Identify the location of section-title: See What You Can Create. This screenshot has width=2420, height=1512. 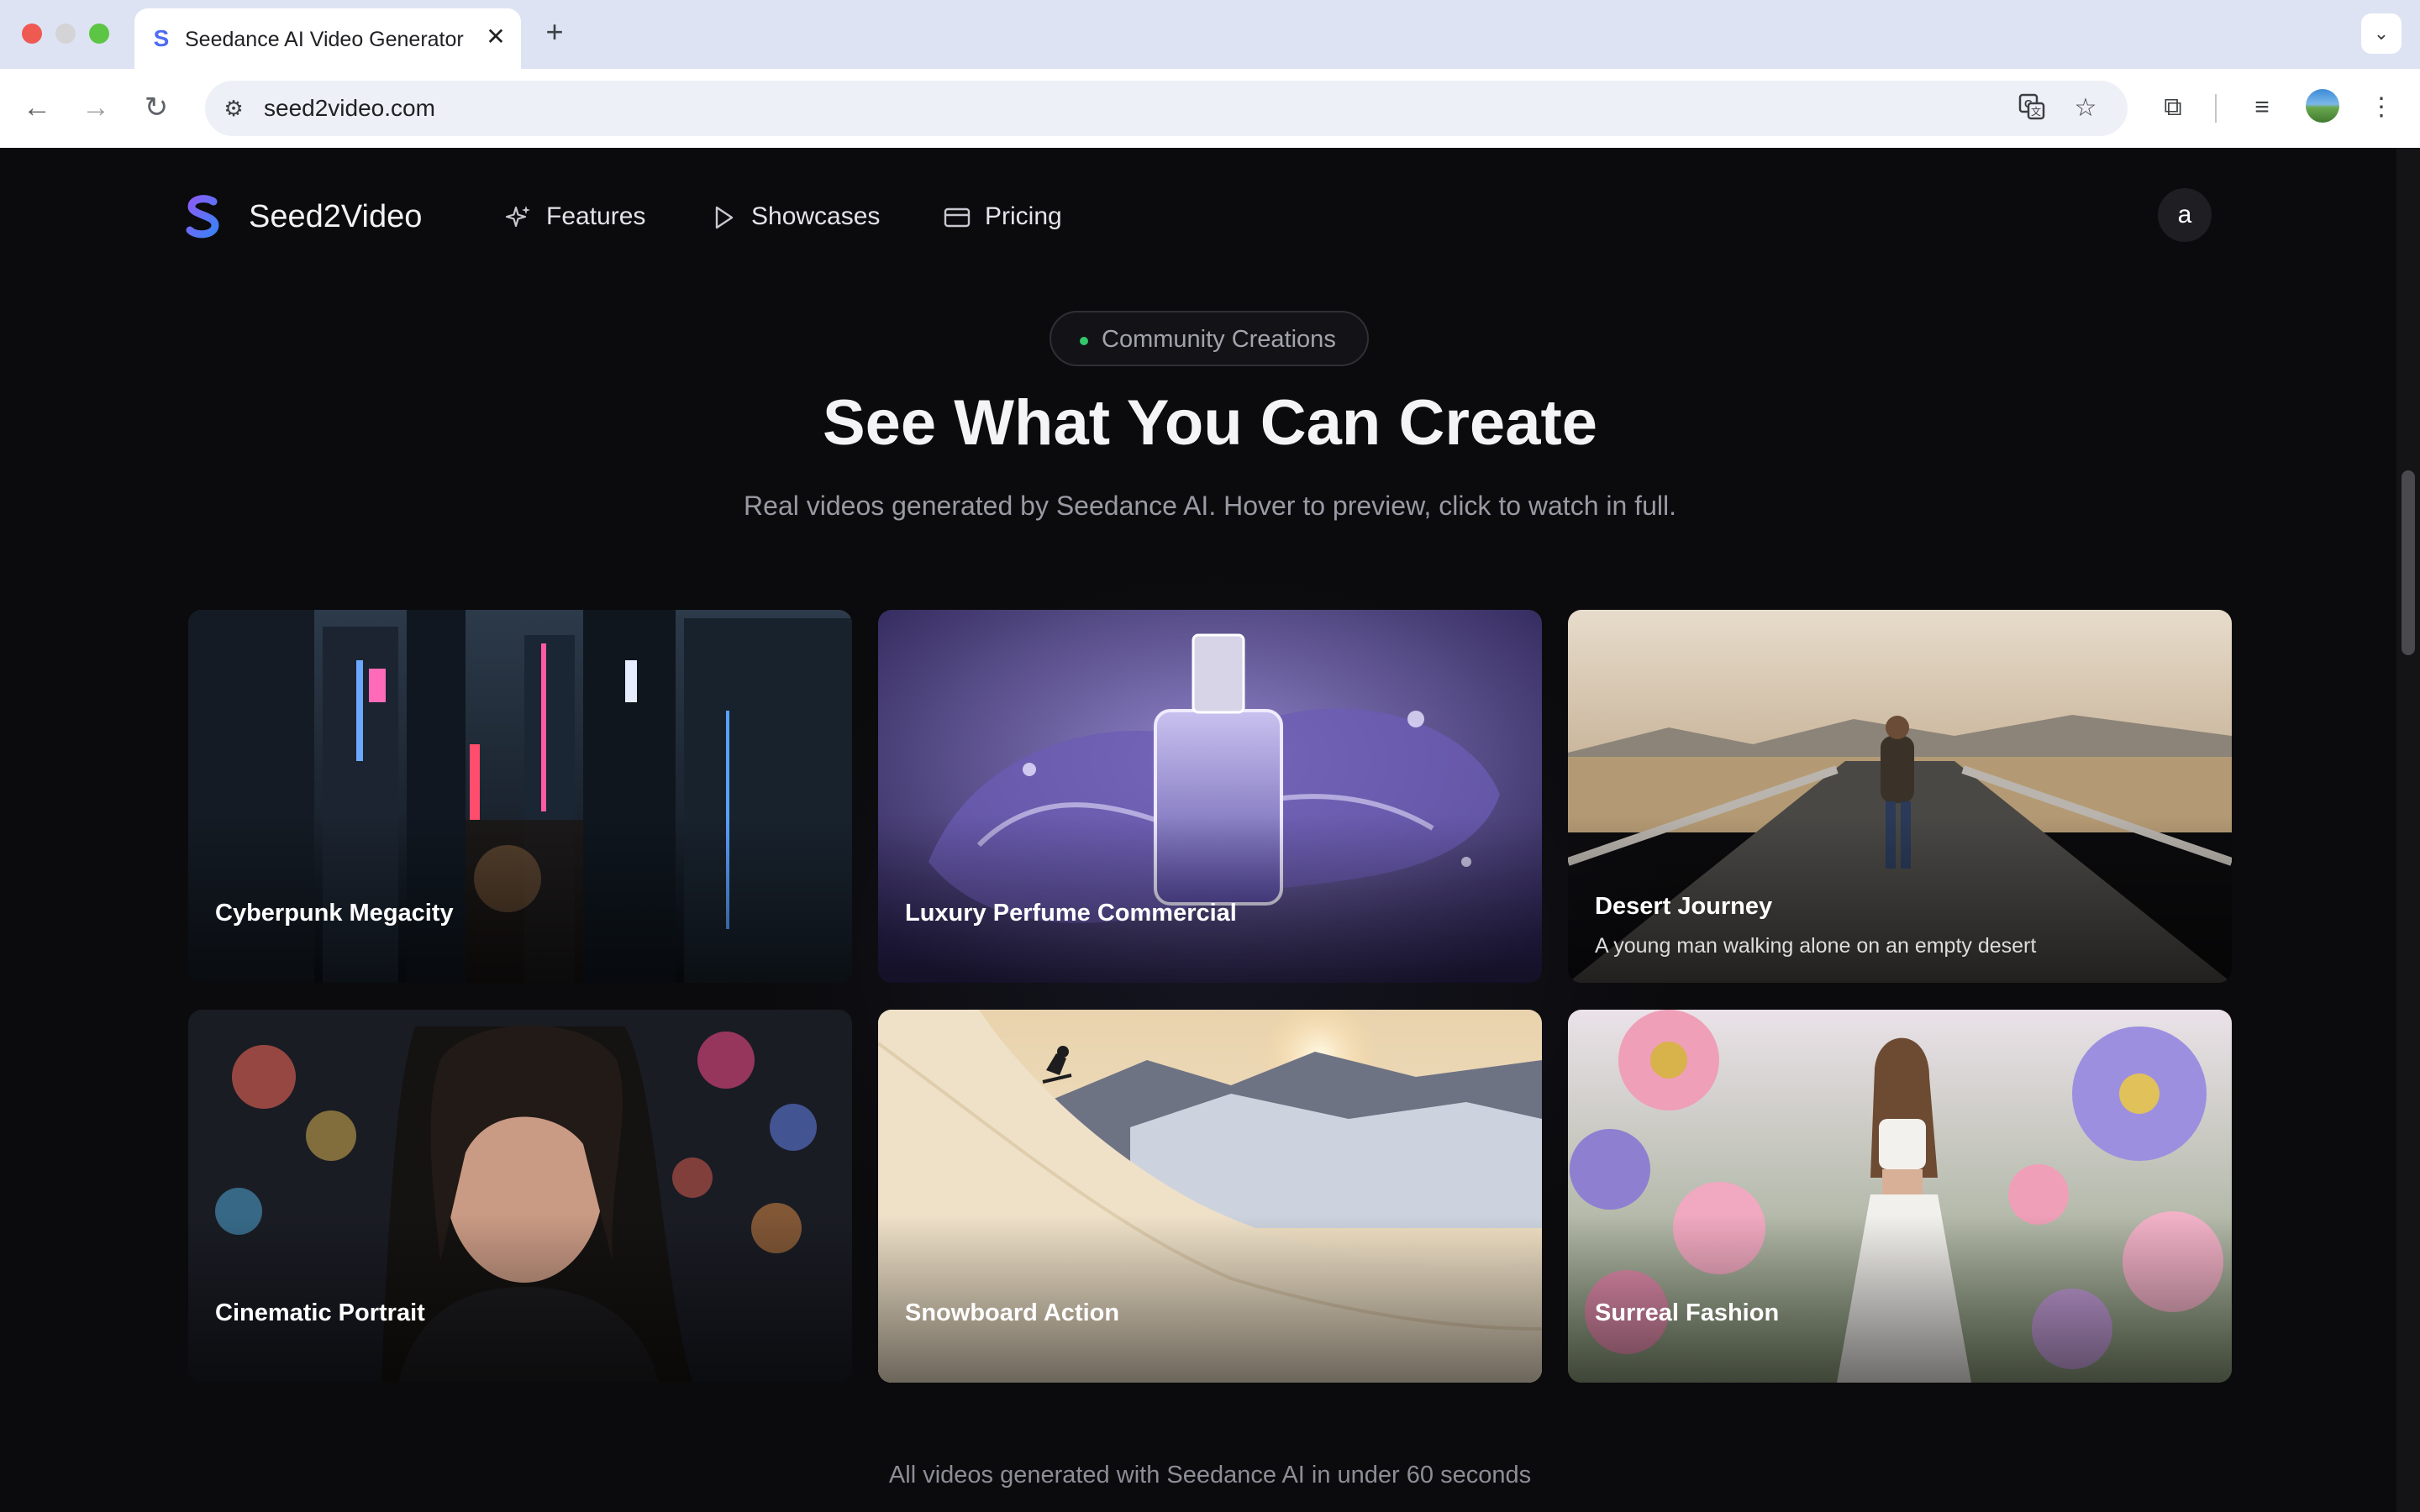
(1210, 423).